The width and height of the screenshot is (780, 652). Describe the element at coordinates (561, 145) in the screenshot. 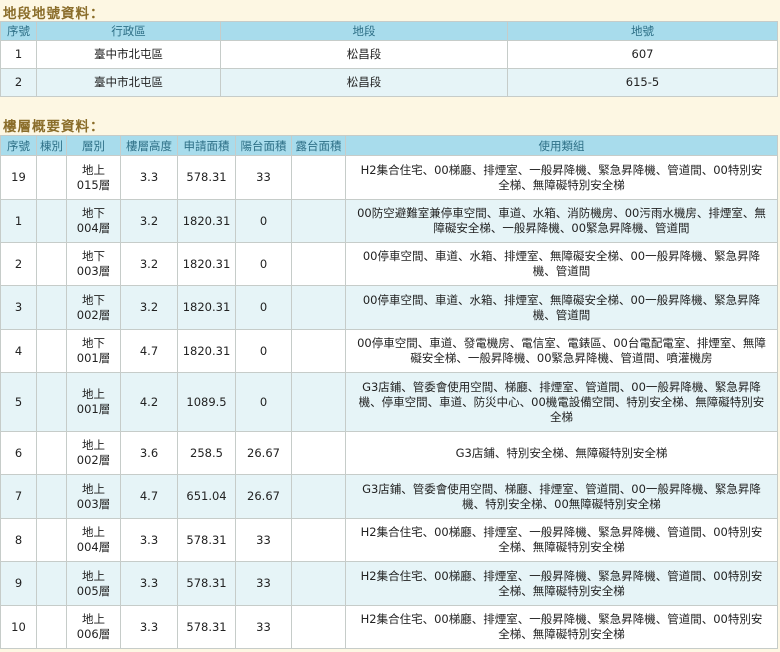

I see `column-header: 使用類組` at that location.